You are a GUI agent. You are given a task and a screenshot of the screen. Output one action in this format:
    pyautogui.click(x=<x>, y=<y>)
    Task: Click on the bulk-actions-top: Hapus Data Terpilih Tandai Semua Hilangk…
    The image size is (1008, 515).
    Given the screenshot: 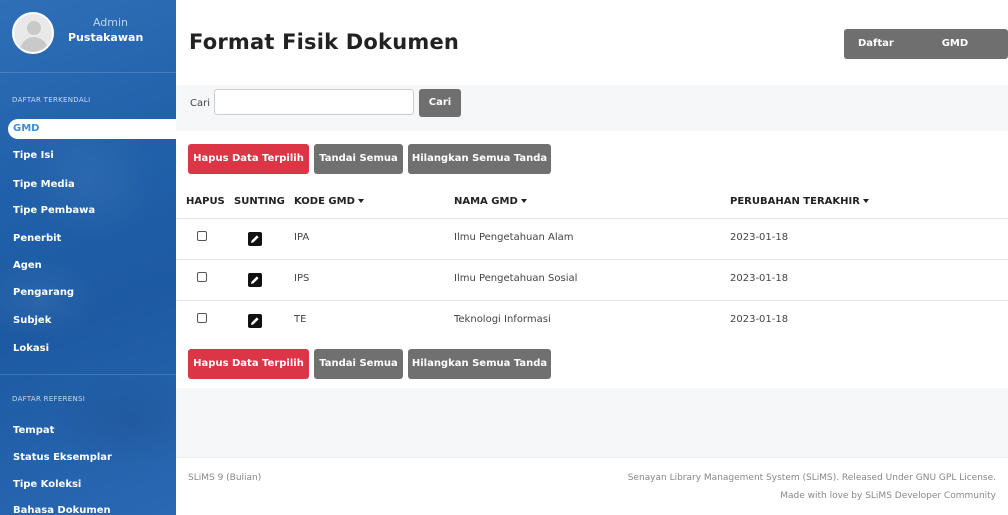 What is the action you would take?
    pyautogui.click(x=592, y=159)
    